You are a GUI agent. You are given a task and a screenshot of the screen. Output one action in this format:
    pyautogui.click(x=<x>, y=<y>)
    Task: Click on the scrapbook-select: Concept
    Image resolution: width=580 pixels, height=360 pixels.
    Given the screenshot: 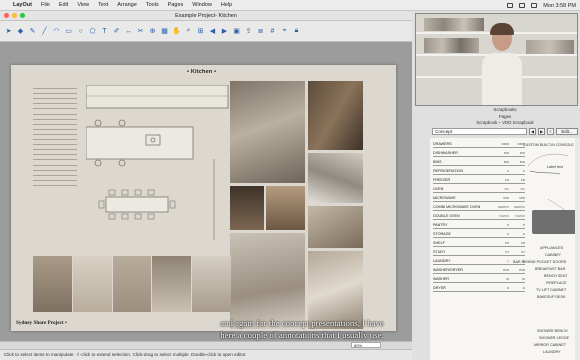 What is the action you would take?
    pyautogui.click(x=479, y=131)
    